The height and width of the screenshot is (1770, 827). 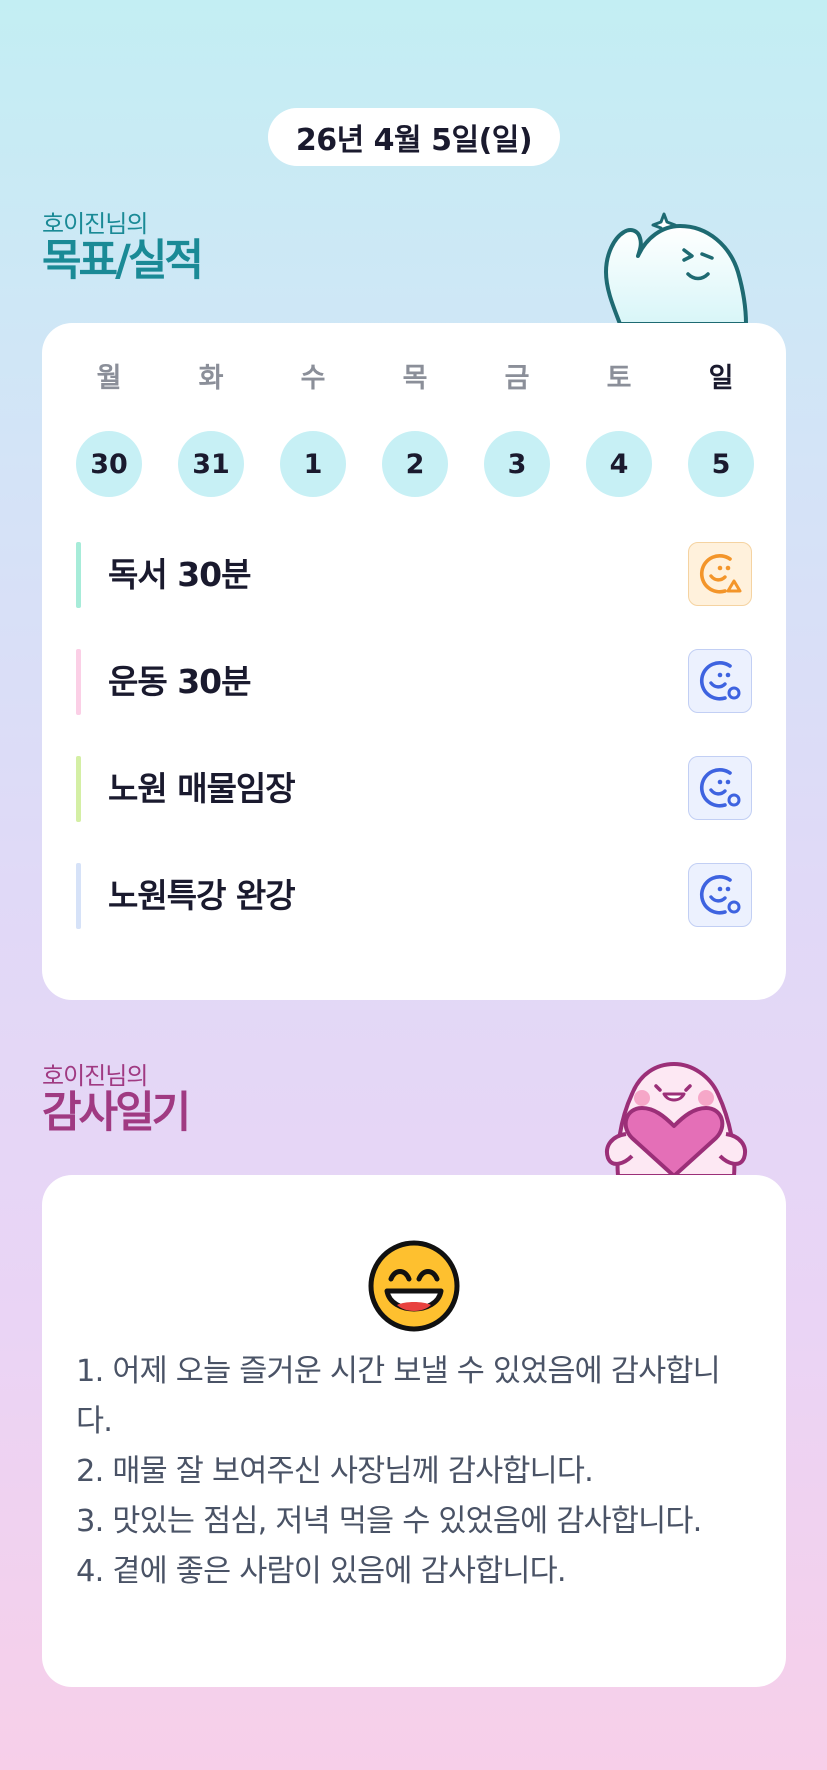 What do you see at coordinates (321, 1571) in the screenshot?
I see `gratitude-entry: 4. 곁에 좋은 사람이 있음에 감사합니다.` at bounding box center [321, 1571].